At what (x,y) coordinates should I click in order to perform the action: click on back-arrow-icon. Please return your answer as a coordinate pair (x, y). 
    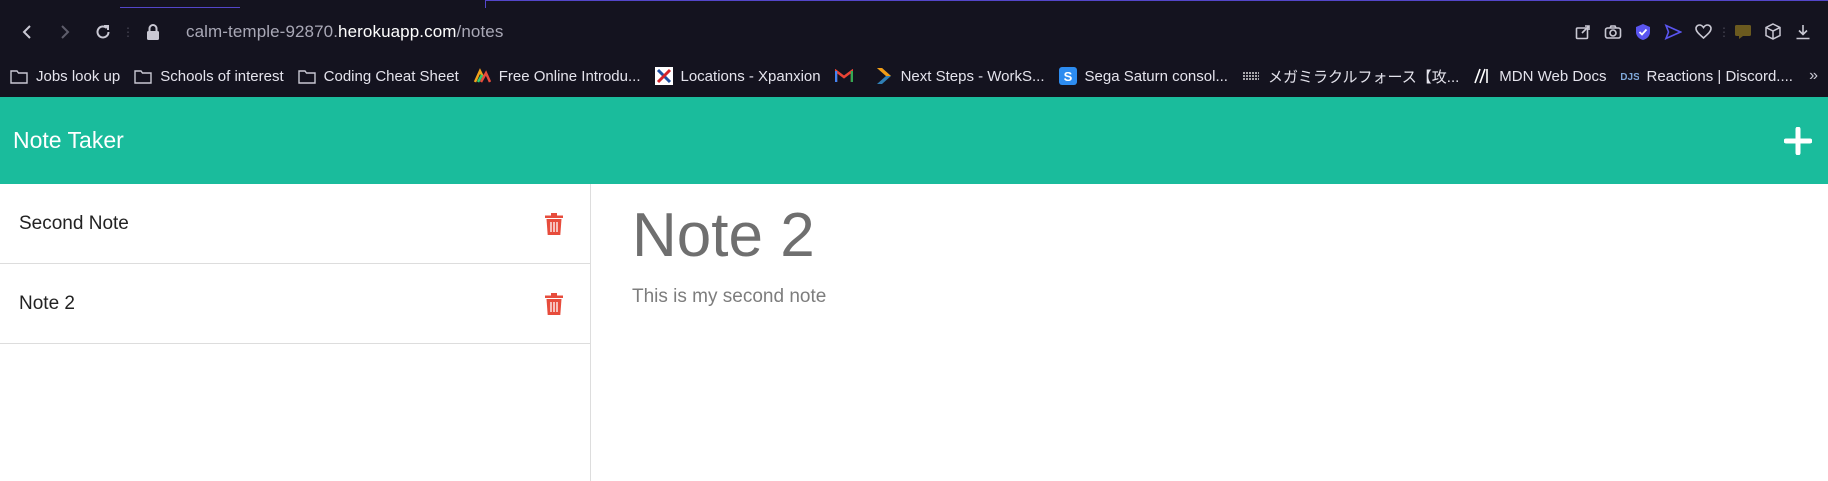
    Looking at the image, I should click on (26, 31).